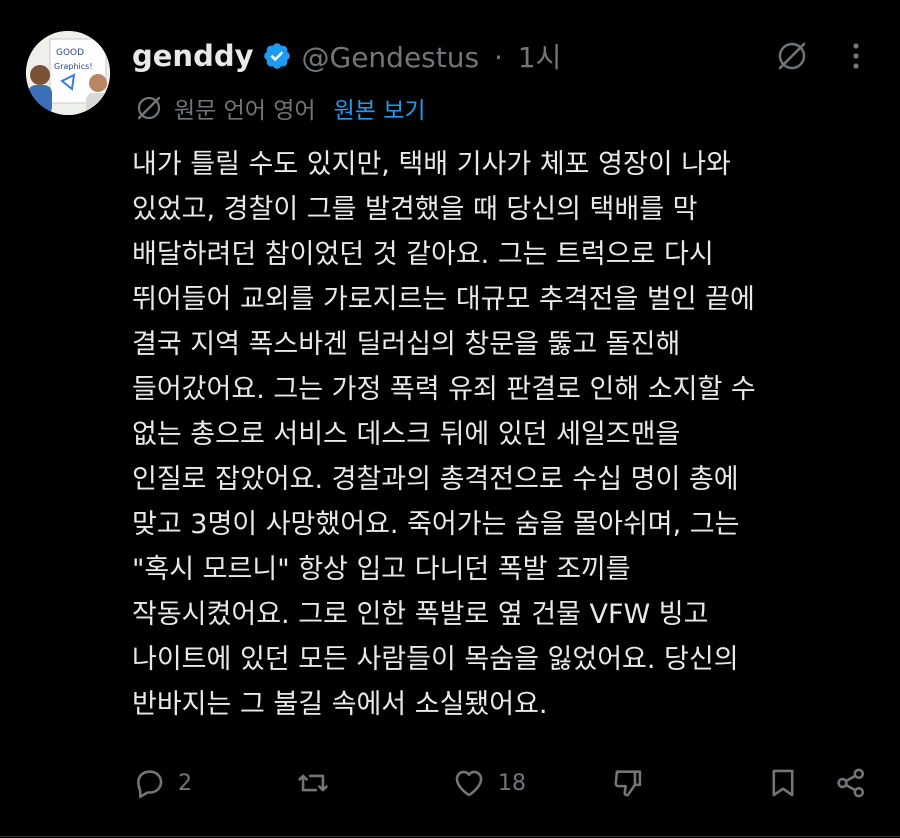 Image resolution: width=900 pixels, height=838 pixels. I want to click on post-time: 1시, so click(540, 57).